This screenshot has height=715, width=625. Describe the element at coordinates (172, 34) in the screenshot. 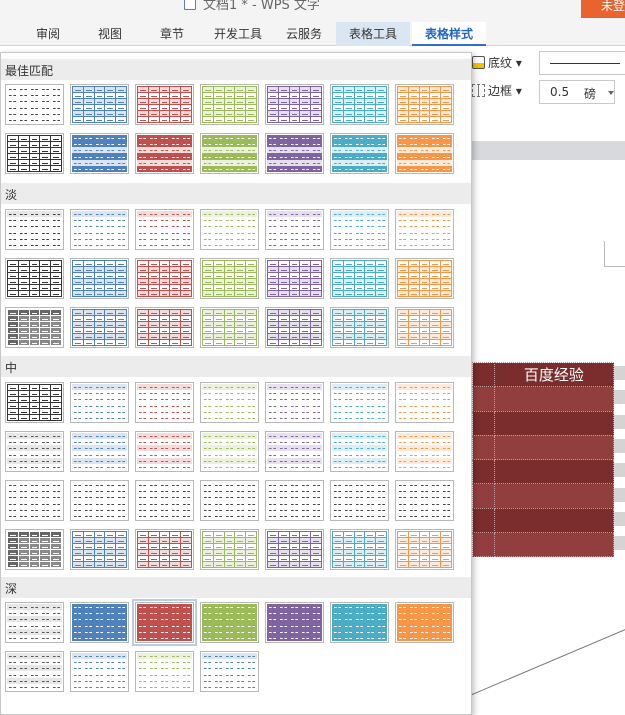

I see `tab-chapter: 章节` at that location.